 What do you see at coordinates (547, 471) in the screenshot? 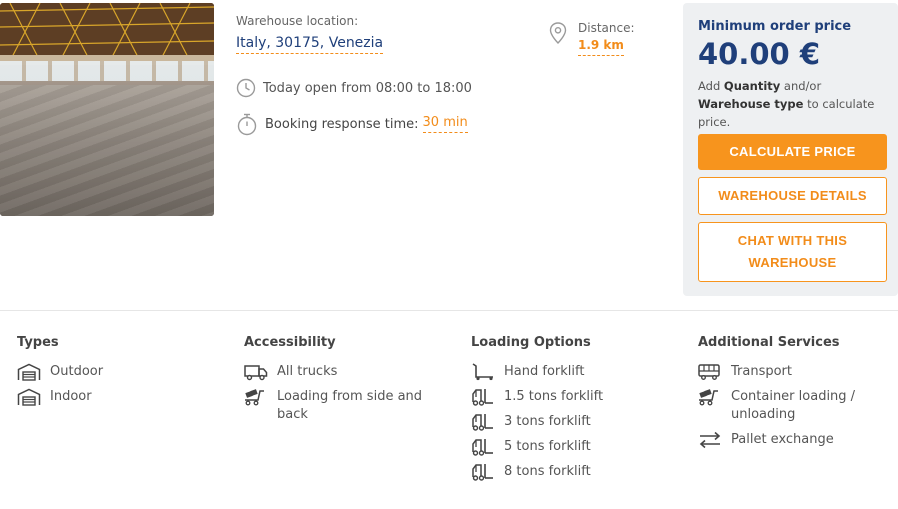
I see `loading-option-label: 8 tons forklift` at bounding box center [547, 471].